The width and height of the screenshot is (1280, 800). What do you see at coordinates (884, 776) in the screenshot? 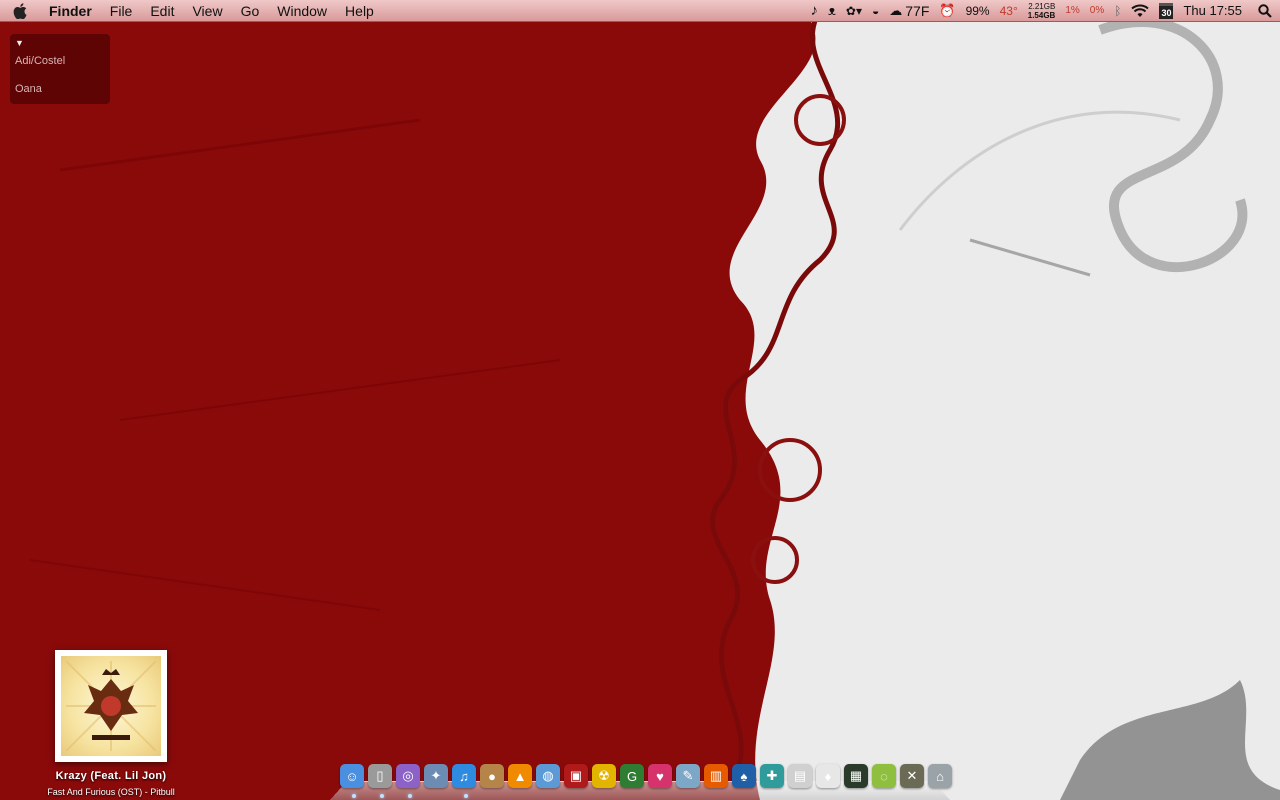
I see `xcode-icon: ◌` at bounding box center [884, 776].